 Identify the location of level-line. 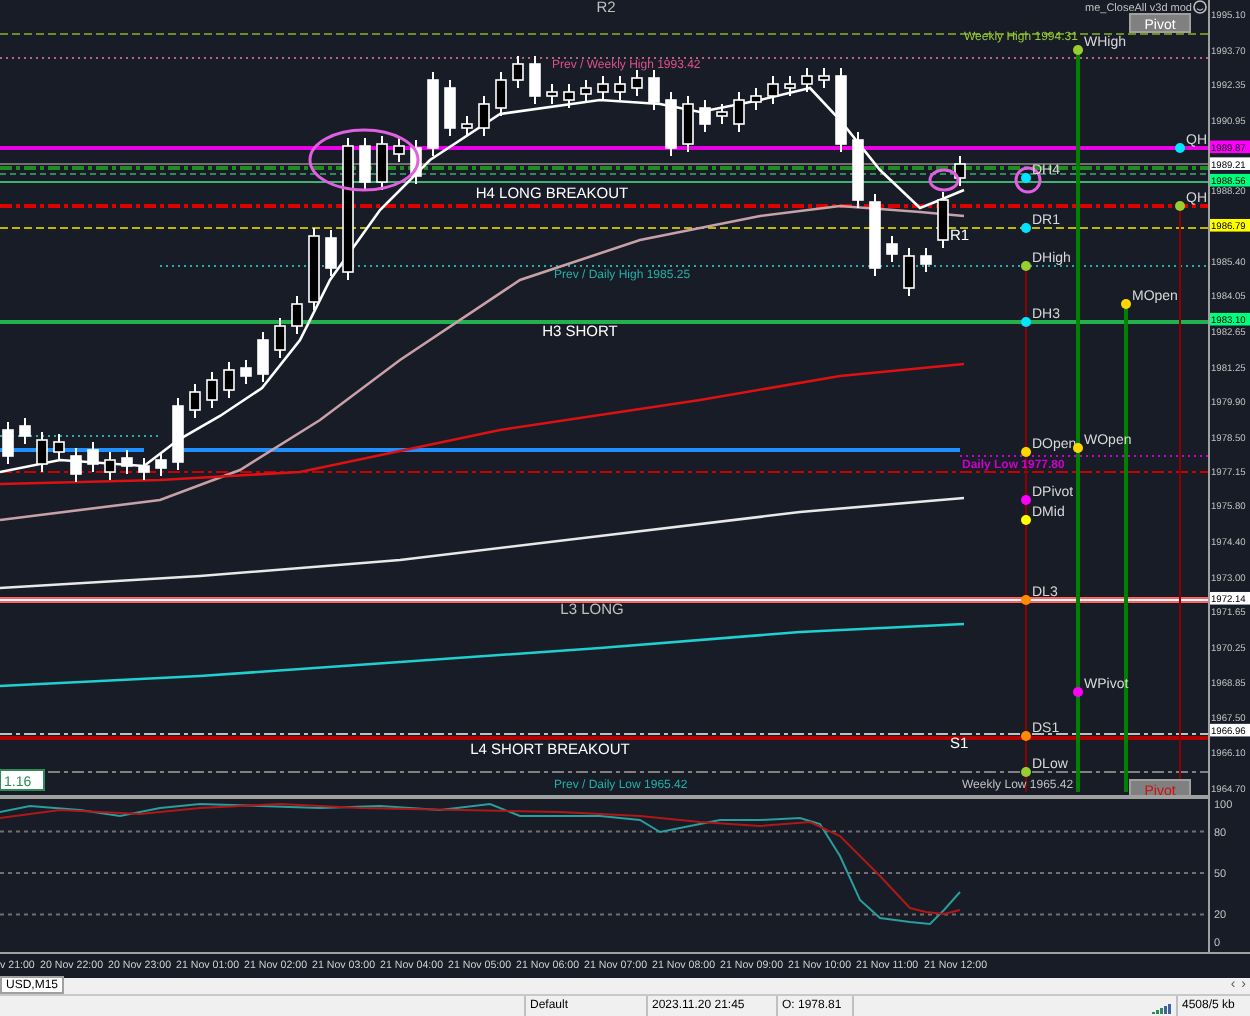
(72, 450).